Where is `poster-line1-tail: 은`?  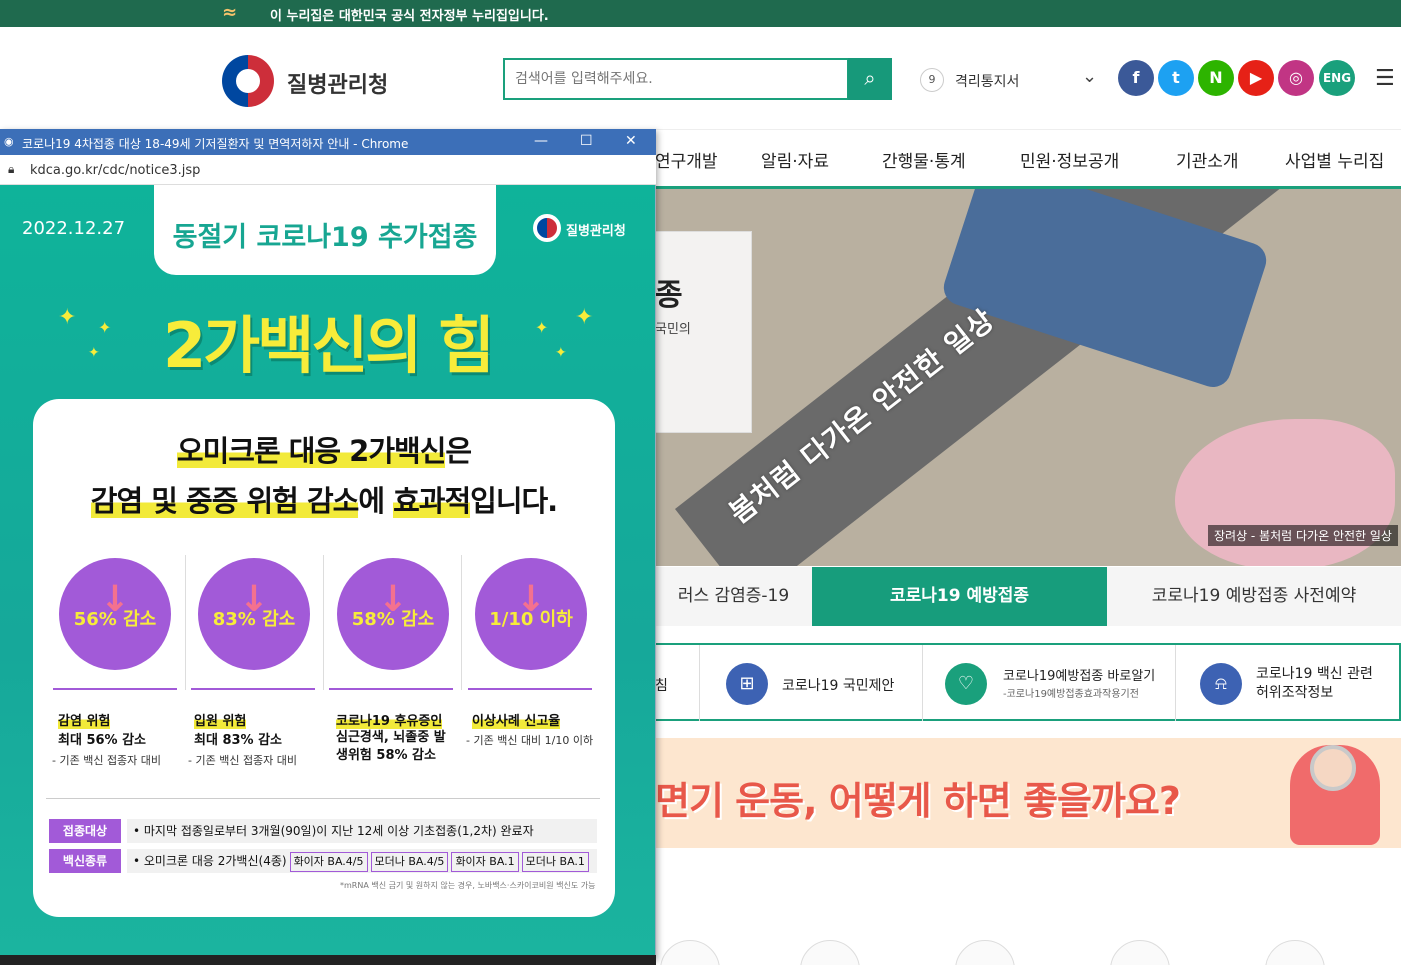 poster-line1-tail: 은 is located at coordinates (458, 451).